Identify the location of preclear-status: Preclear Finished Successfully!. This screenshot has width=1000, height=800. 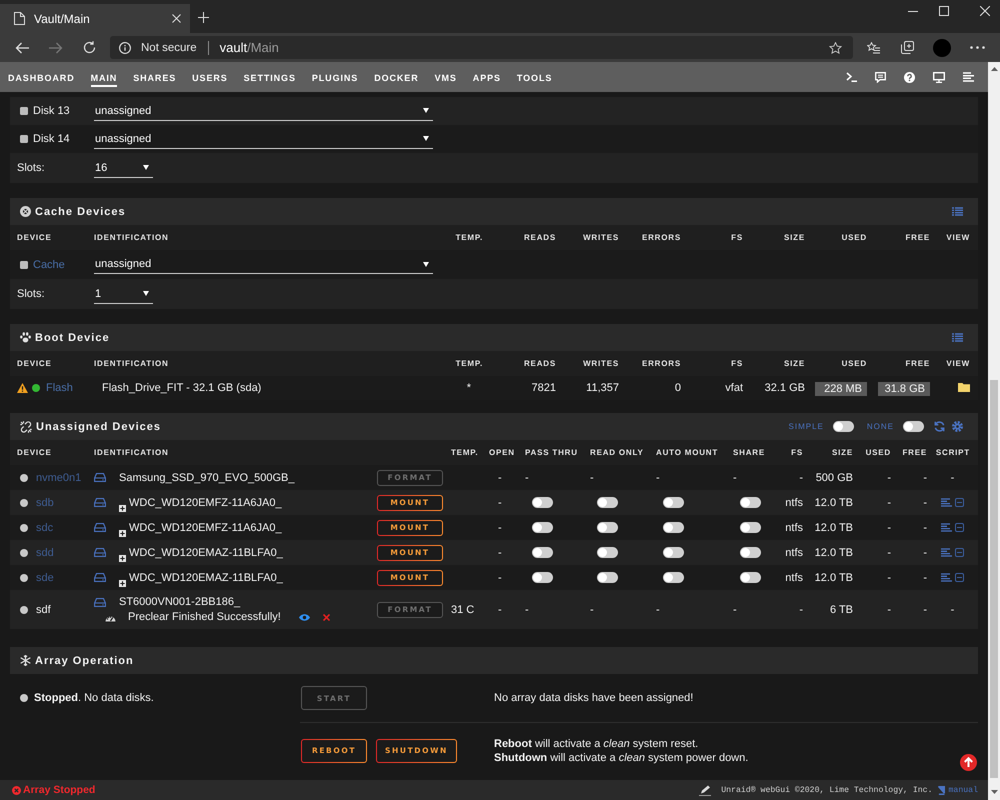
(204, 617).